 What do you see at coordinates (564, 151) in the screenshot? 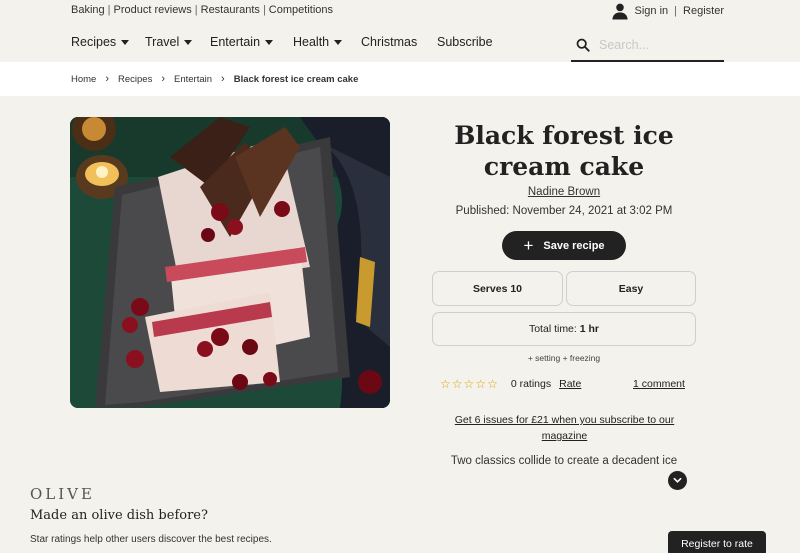
I see `page-title: Black forest ice cream cake` at bounding box center [564, 151].